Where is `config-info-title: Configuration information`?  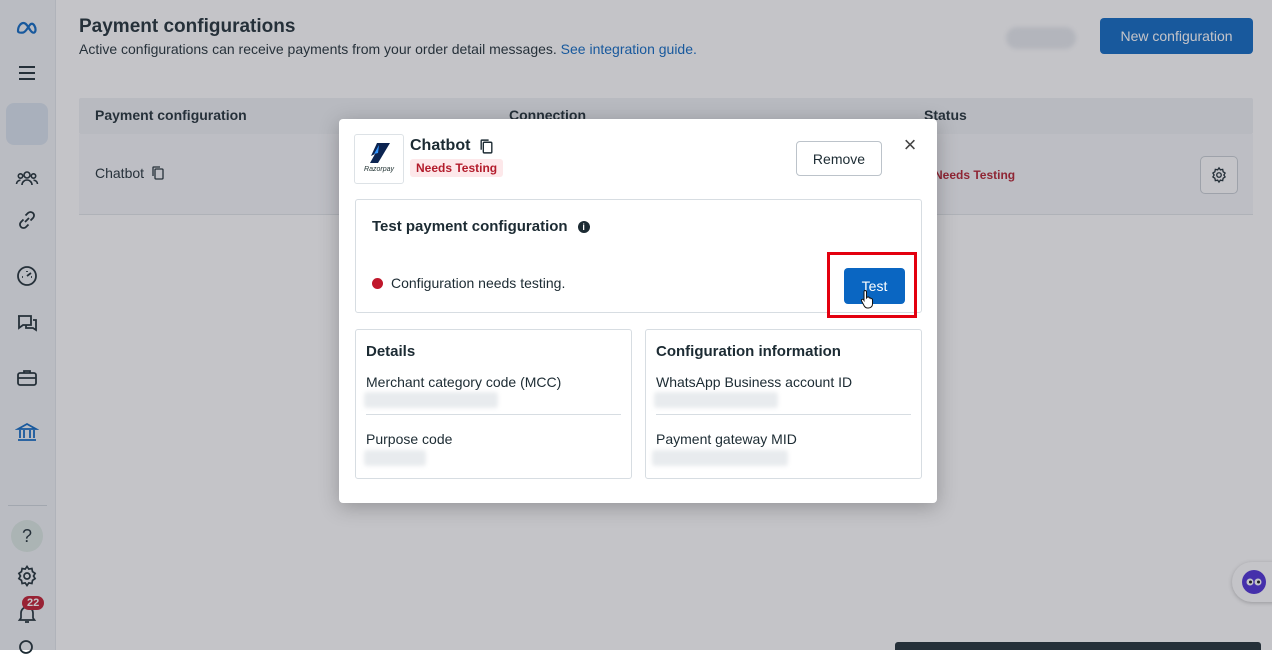
config-info-title: Configuration information is located at coordinates (748, 351).